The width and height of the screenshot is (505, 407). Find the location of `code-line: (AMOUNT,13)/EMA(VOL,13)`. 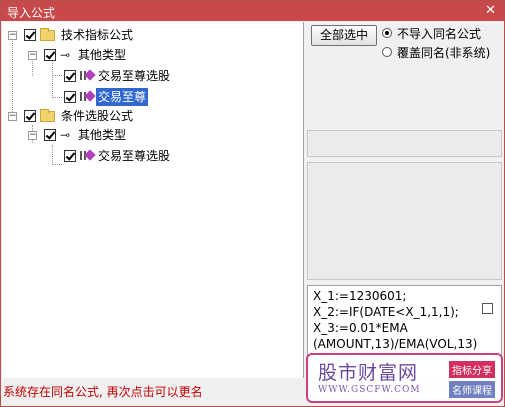

code-line: (AMOUNT,13)/EMA(VOL,13) is located at coordinates (395, 344).